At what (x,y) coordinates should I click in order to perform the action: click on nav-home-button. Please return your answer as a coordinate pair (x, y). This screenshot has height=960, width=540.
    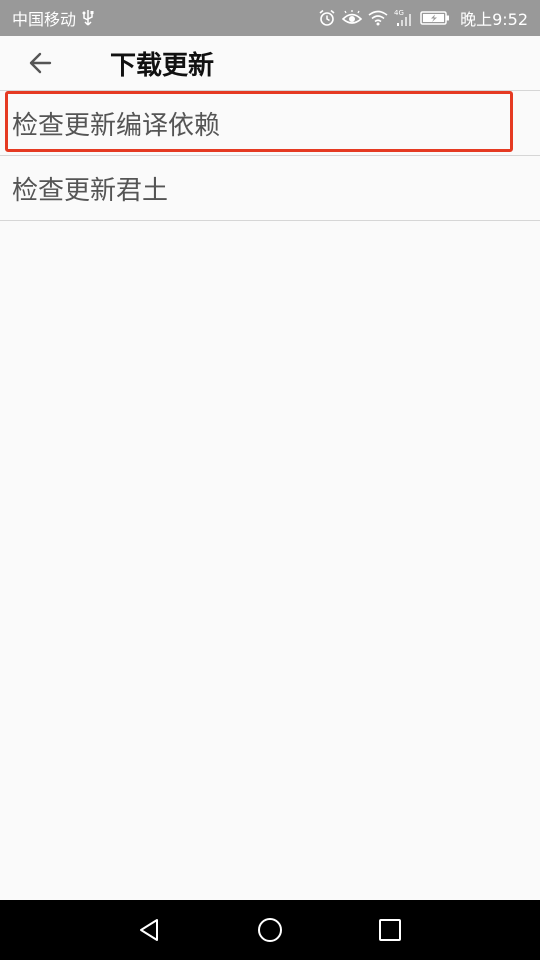
    Looking at the image, I should click on (270, 930).